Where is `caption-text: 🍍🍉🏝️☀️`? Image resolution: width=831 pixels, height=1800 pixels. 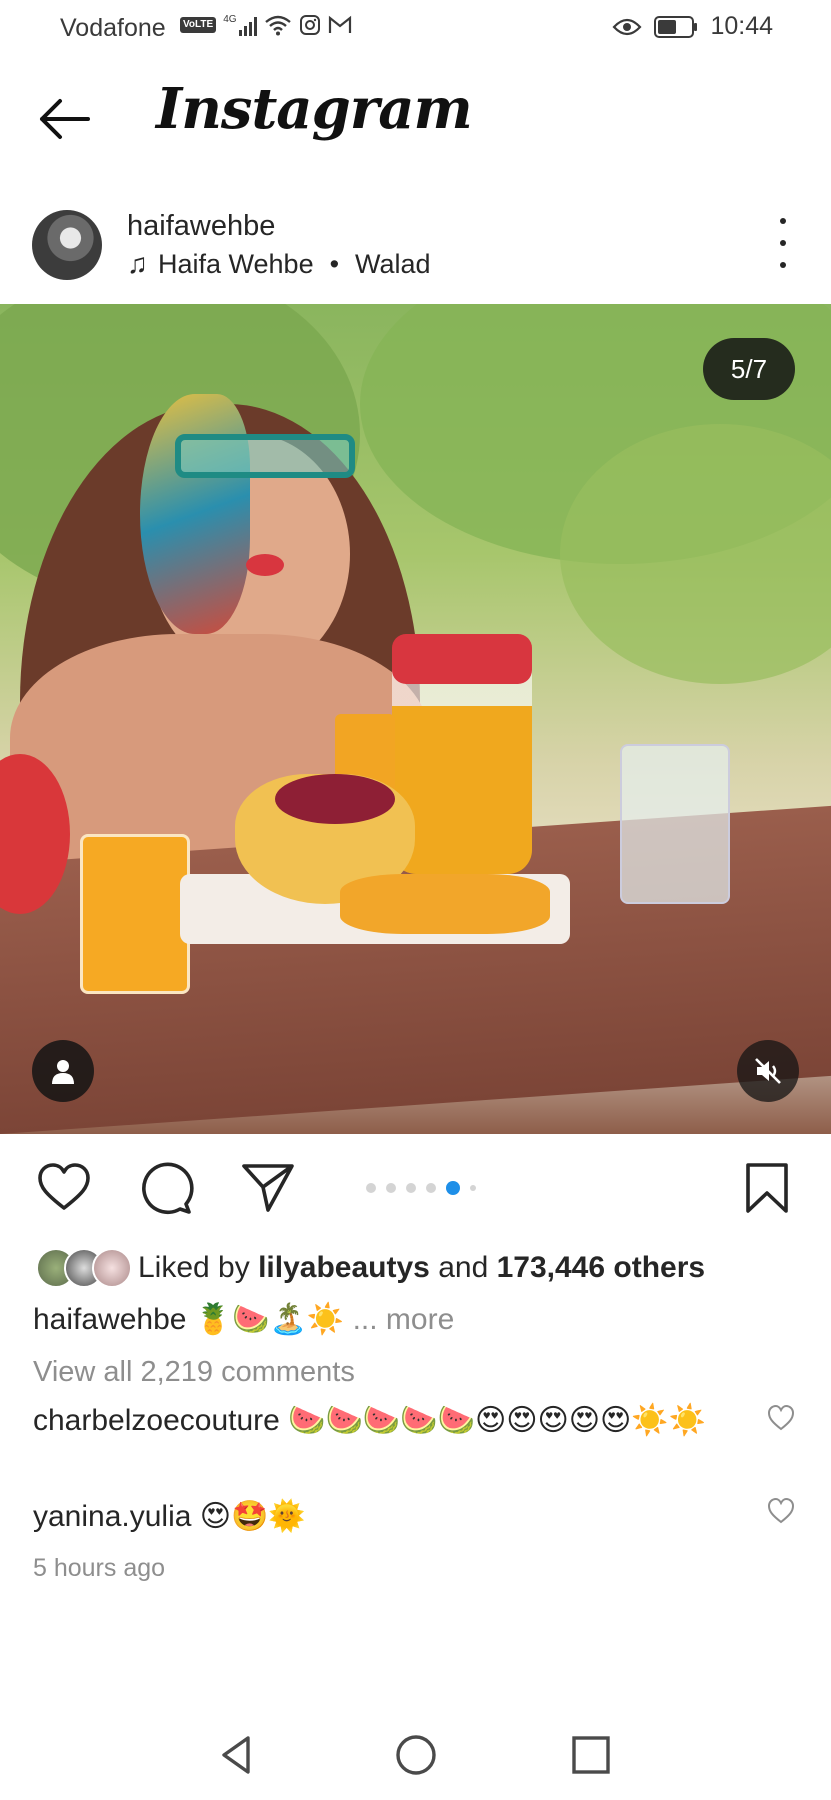 caption-text: 🍍🍉🏝️☀️ is located at coordinates (269, 1319).